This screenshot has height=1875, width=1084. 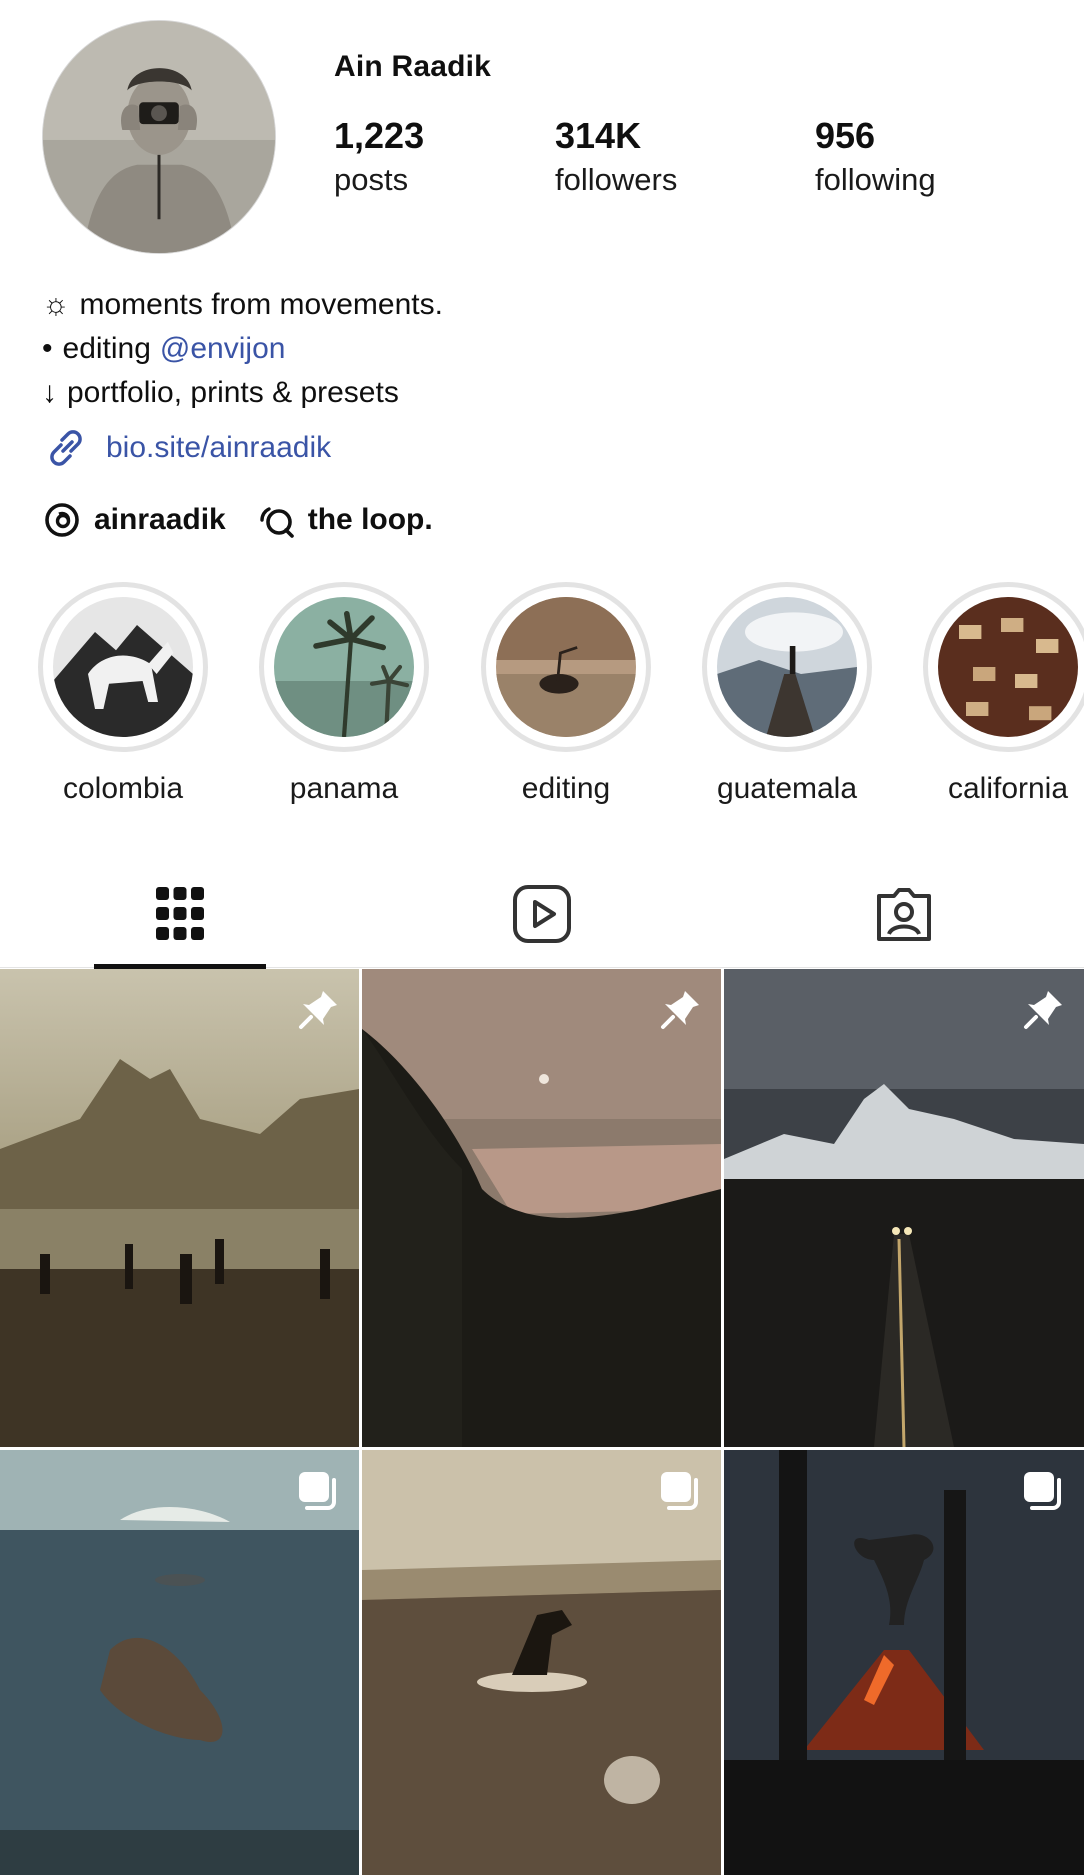 What do you see at coordinates (219, 447) in the screenshot?
I see `bio-link-text: bio.site/ainraadik` at bounding box center [219, 447].